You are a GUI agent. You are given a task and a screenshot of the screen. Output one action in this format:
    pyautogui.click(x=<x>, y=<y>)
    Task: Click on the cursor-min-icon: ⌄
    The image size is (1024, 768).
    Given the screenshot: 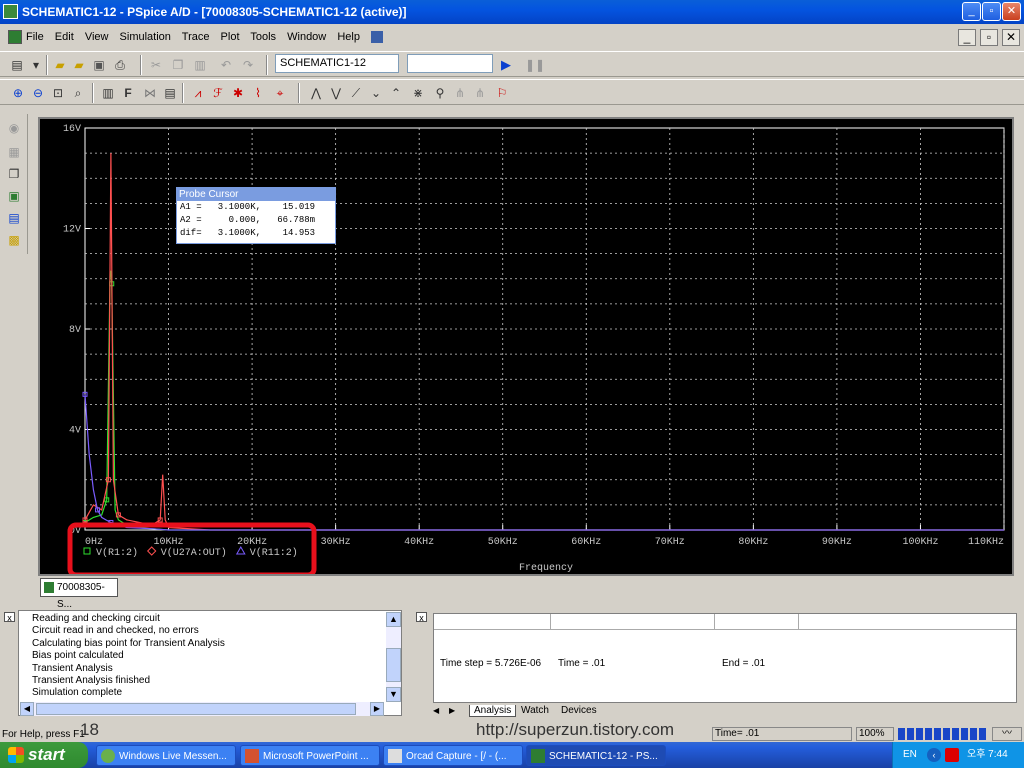 What is the action you would take?
    pyautogui.click(x=376, y=93)
    